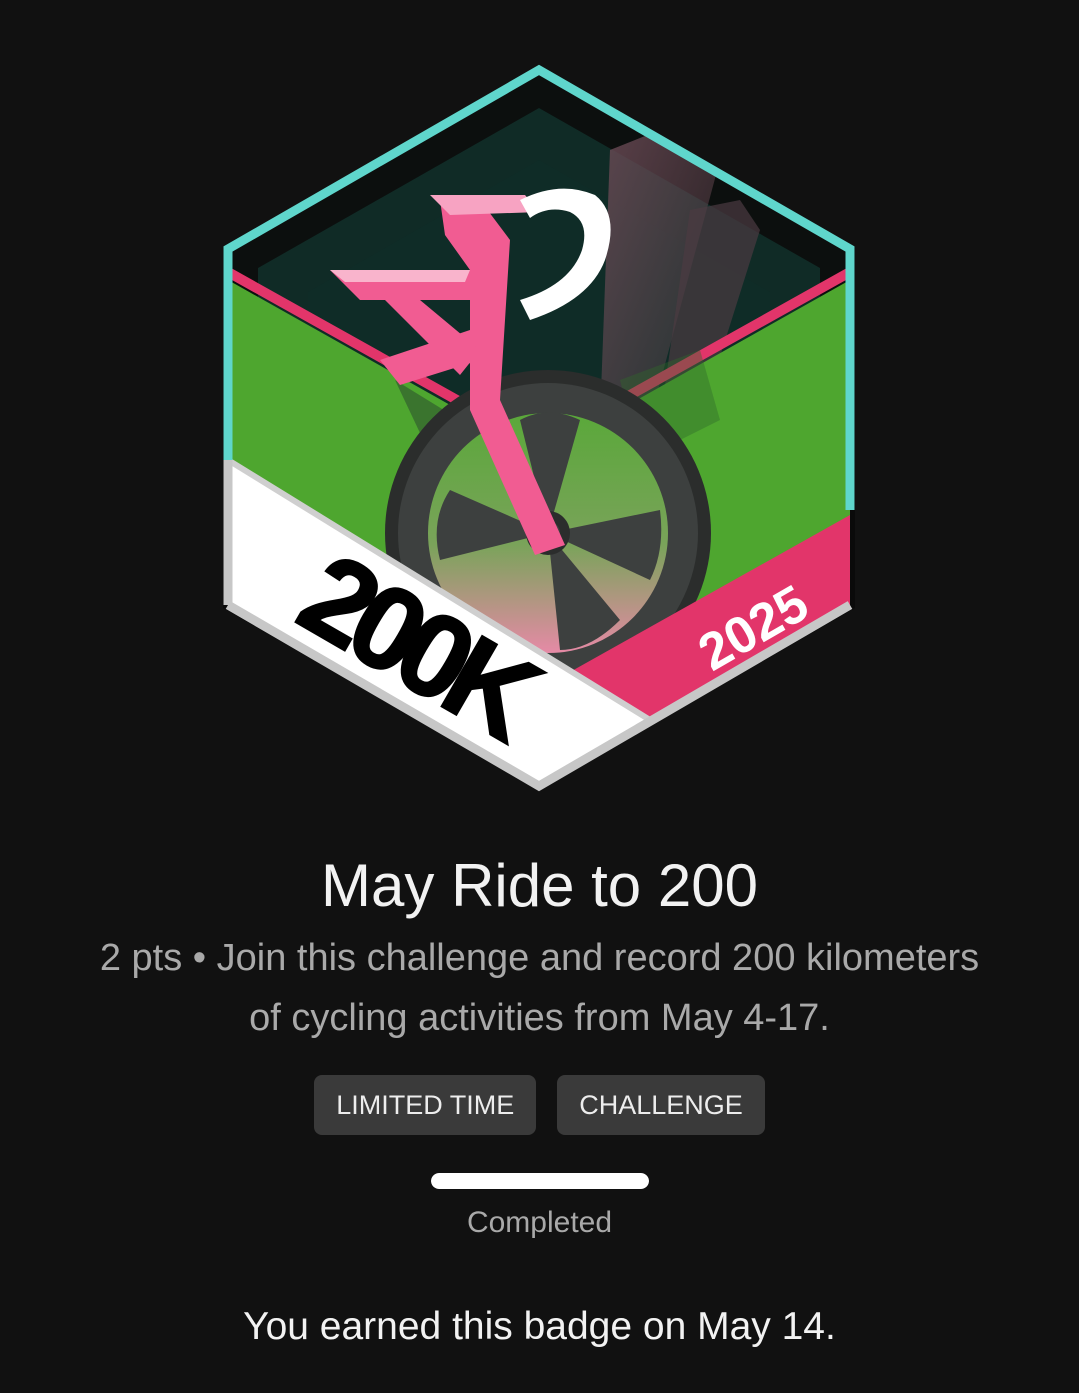 The height and width of the screenshot is (1393, 1079). Describe the element at coordinates (539, 1222) in the screenshot. I see `status-text: Completed` at that location.